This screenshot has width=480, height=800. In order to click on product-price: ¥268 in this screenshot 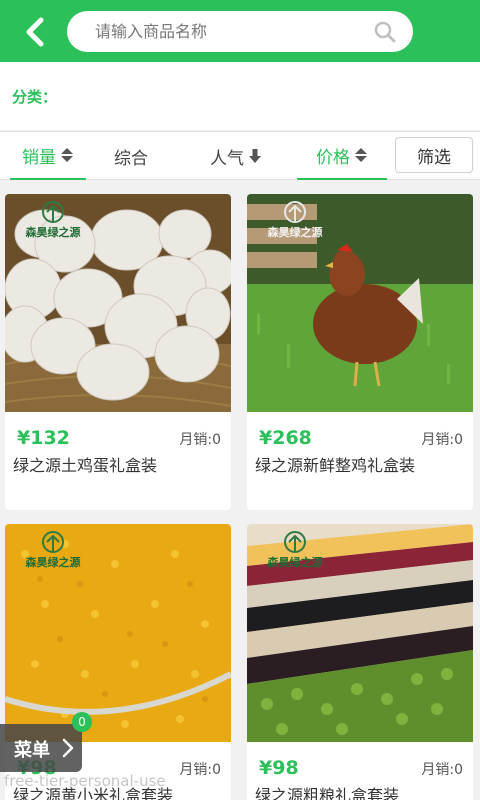, I will do `click(285, 438)`.